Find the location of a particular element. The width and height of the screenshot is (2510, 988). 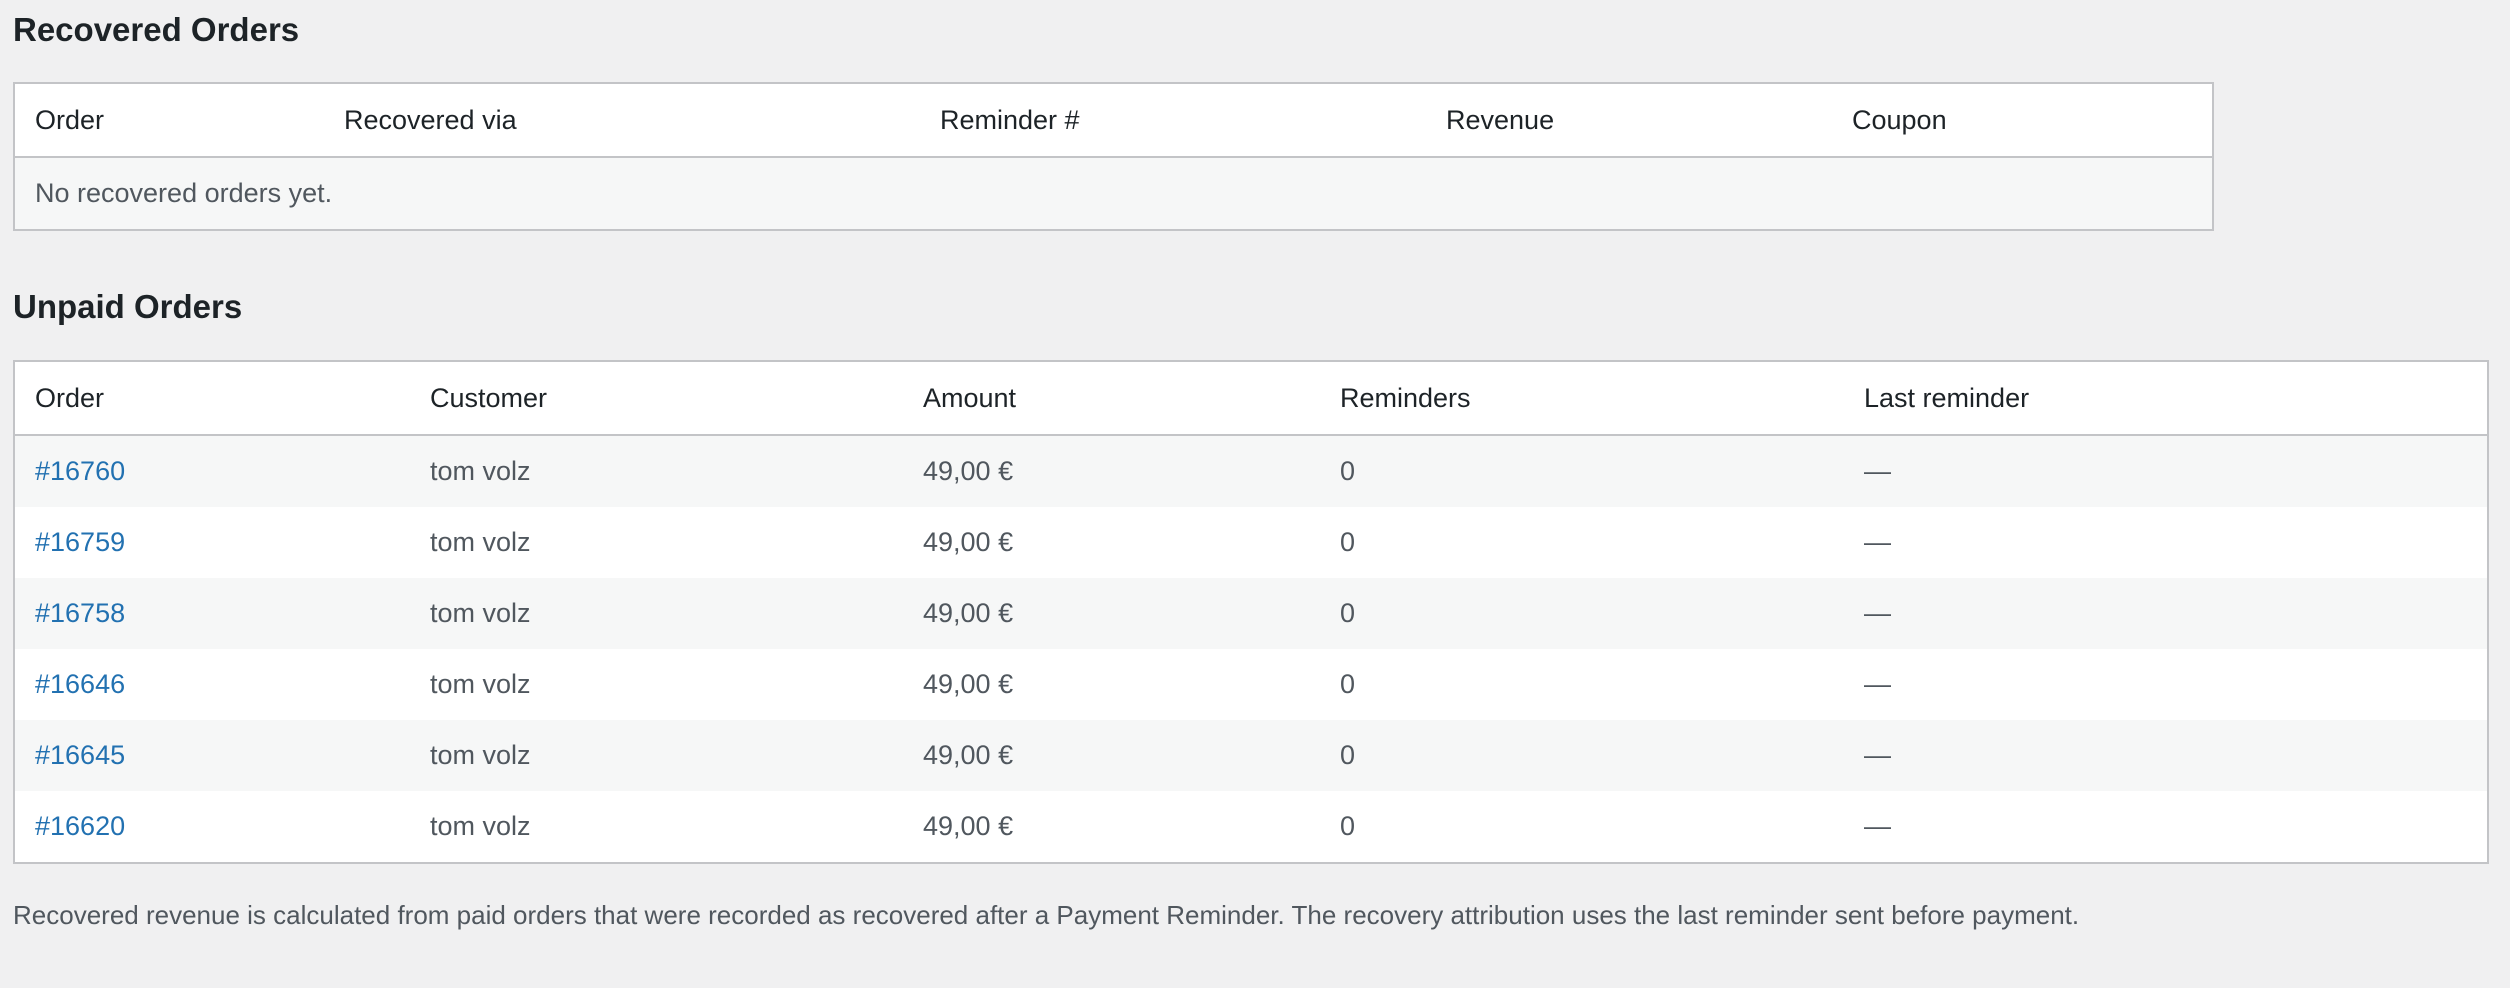

column-header-customer: Customer is located at coordinates (656, 398).